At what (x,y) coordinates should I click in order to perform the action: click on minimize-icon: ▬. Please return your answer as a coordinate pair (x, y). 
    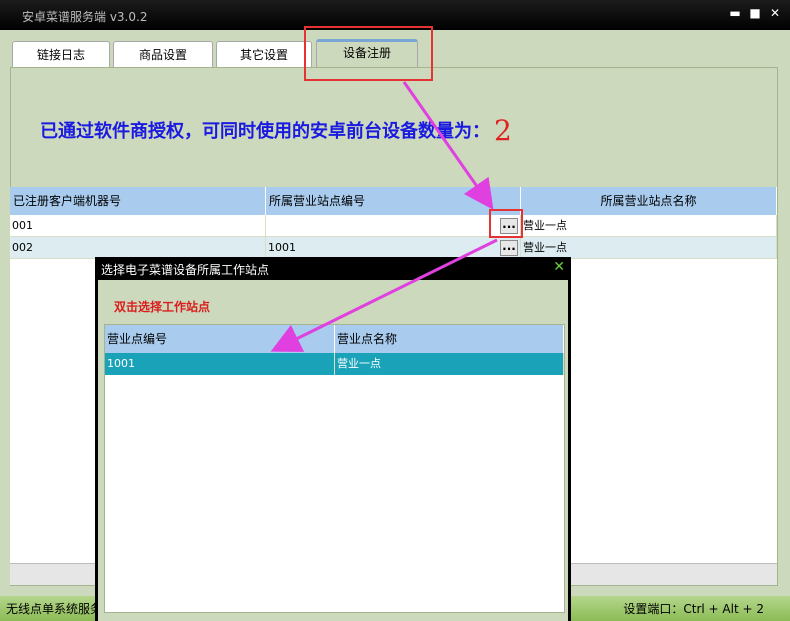
    Looking at the image, I should click on (735, 13).